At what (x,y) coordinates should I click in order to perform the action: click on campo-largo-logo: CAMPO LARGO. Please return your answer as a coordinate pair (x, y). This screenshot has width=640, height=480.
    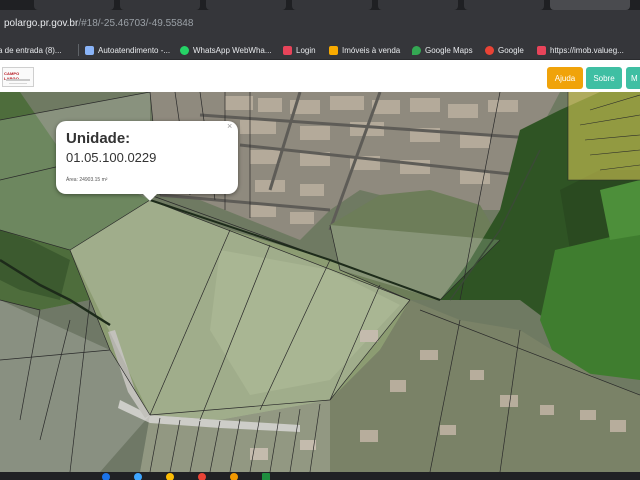
    Looking at the image, I should click on (18, 77).